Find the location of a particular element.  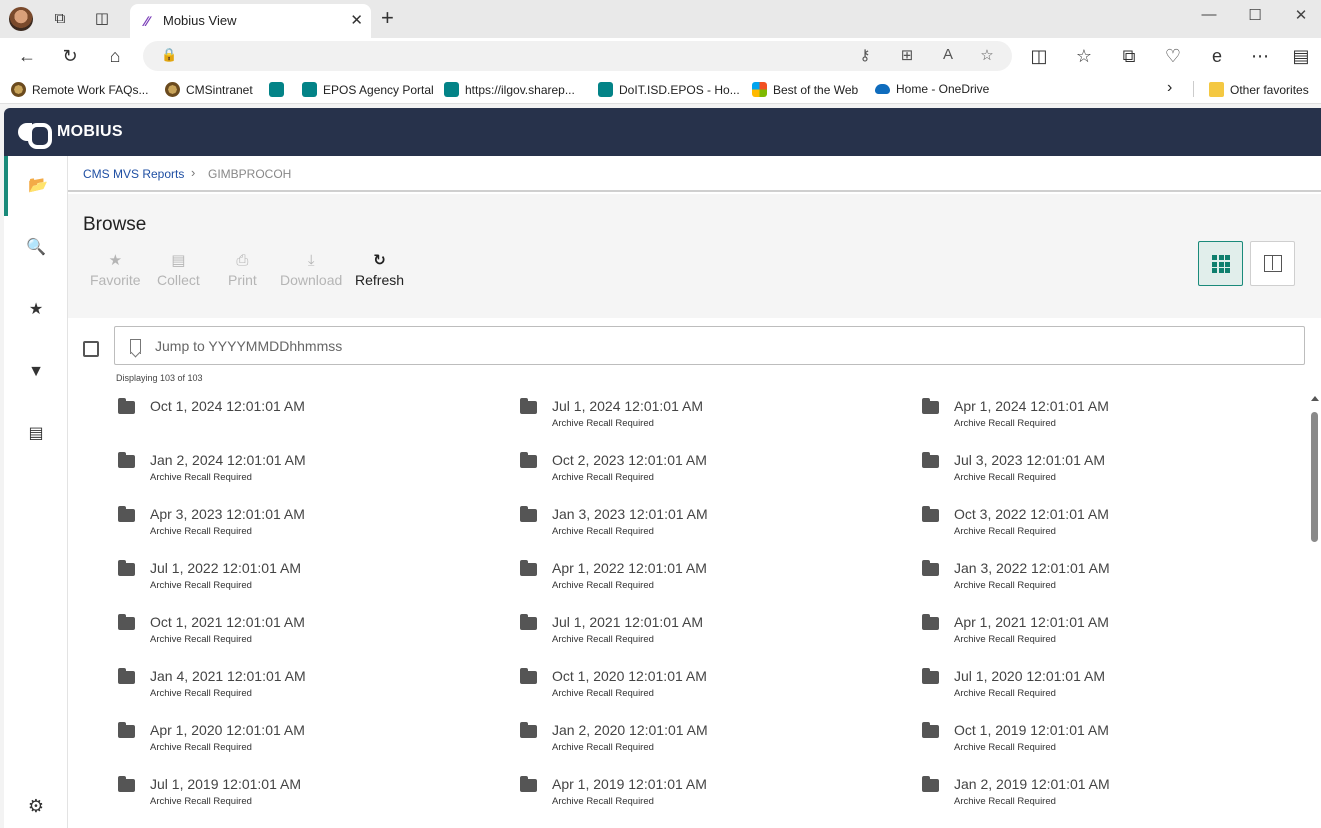

back-icon: ← is located at coordinates (27, 56).